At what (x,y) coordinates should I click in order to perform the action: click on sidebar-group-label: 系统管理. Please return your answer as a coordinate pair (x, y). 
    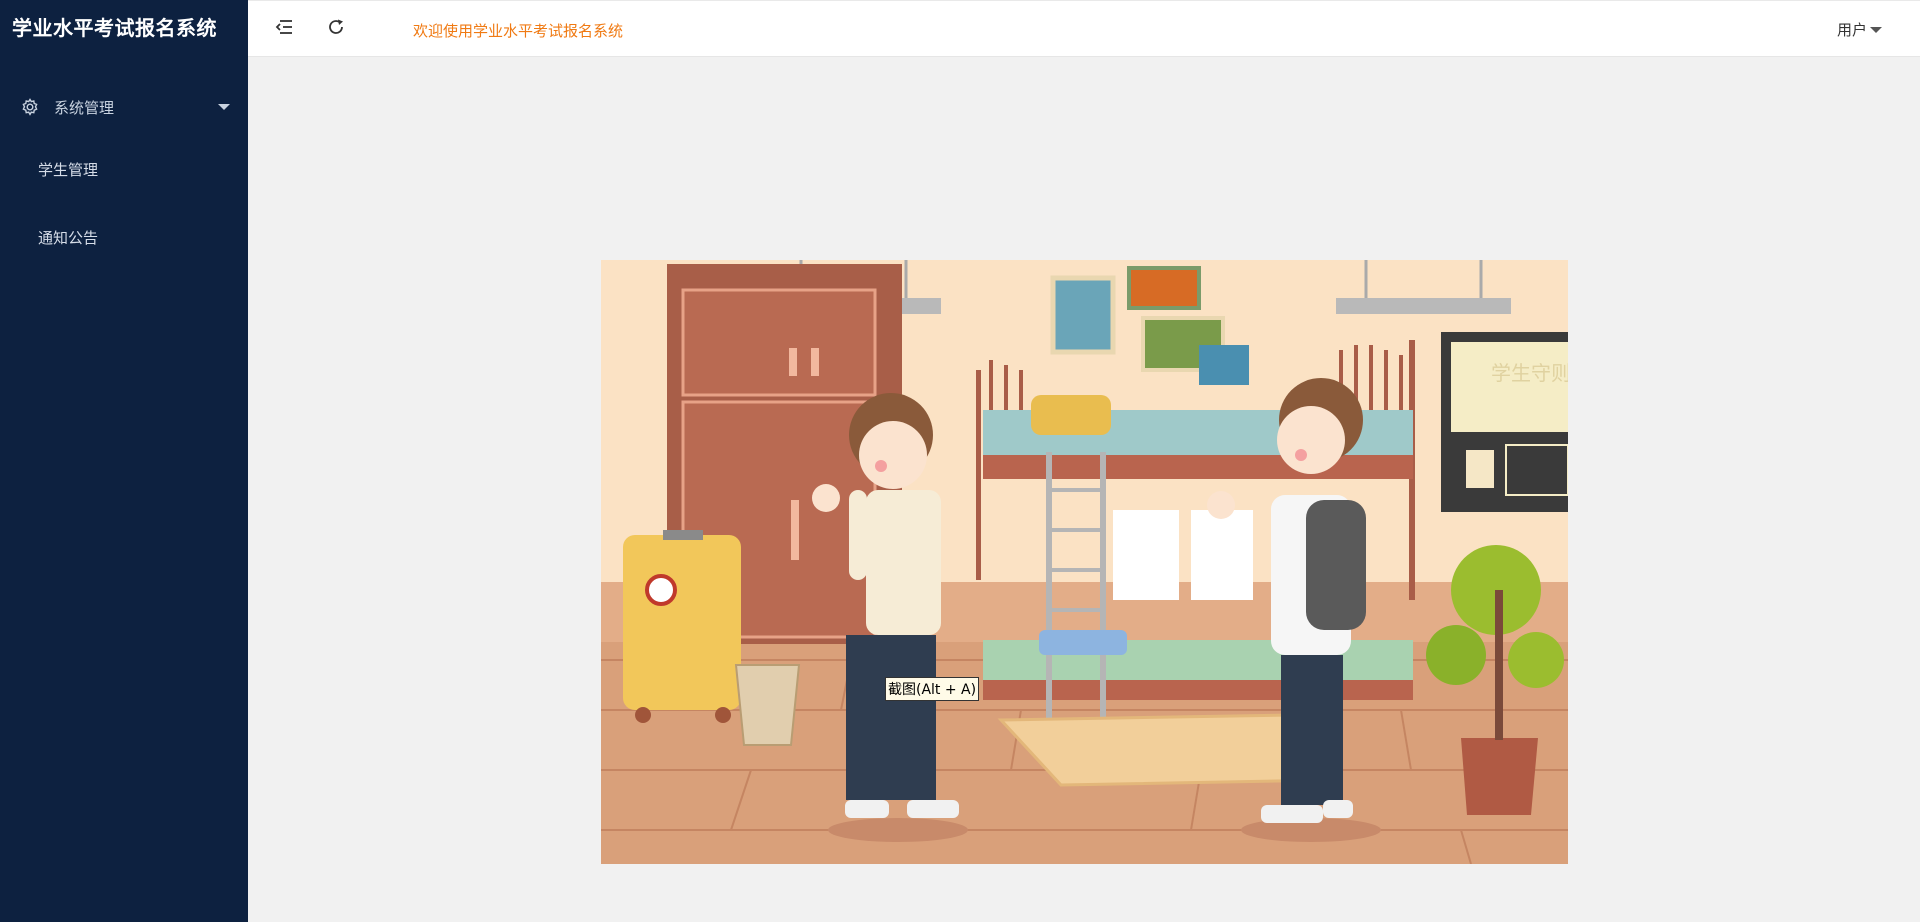
    Looking at the image, I should click on (84, 107).